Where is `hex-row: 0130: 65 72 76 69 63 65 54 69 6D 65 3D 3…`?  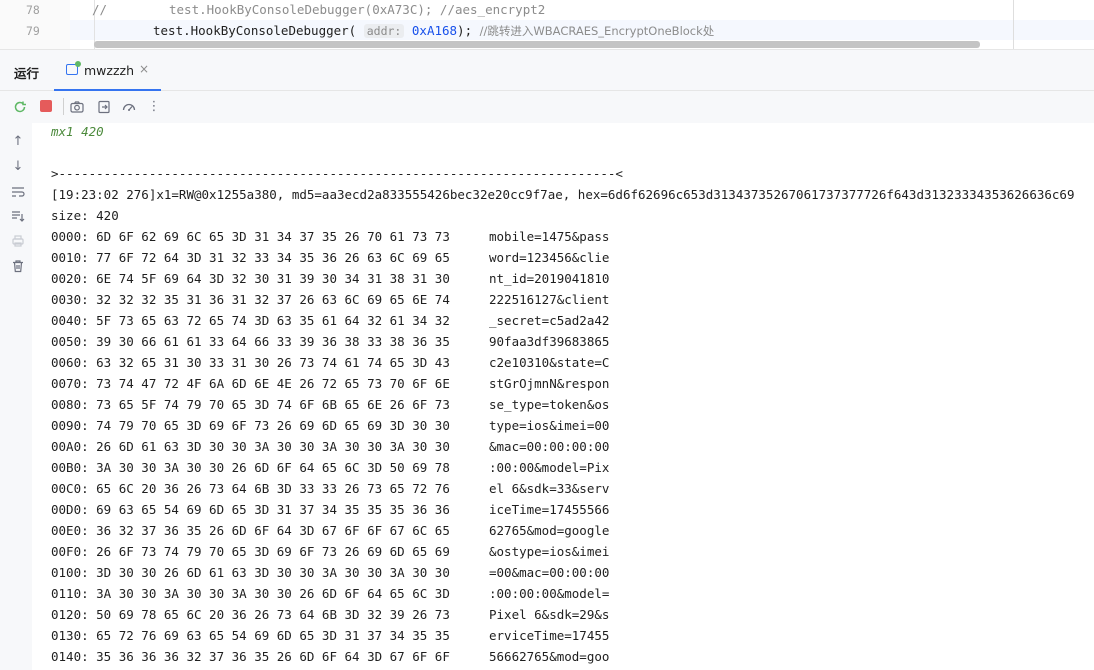 hex-row: 0130: 65 72 76 69 63 65 54 69 6D 65 3D 3… is located at coordinates (250, 635).